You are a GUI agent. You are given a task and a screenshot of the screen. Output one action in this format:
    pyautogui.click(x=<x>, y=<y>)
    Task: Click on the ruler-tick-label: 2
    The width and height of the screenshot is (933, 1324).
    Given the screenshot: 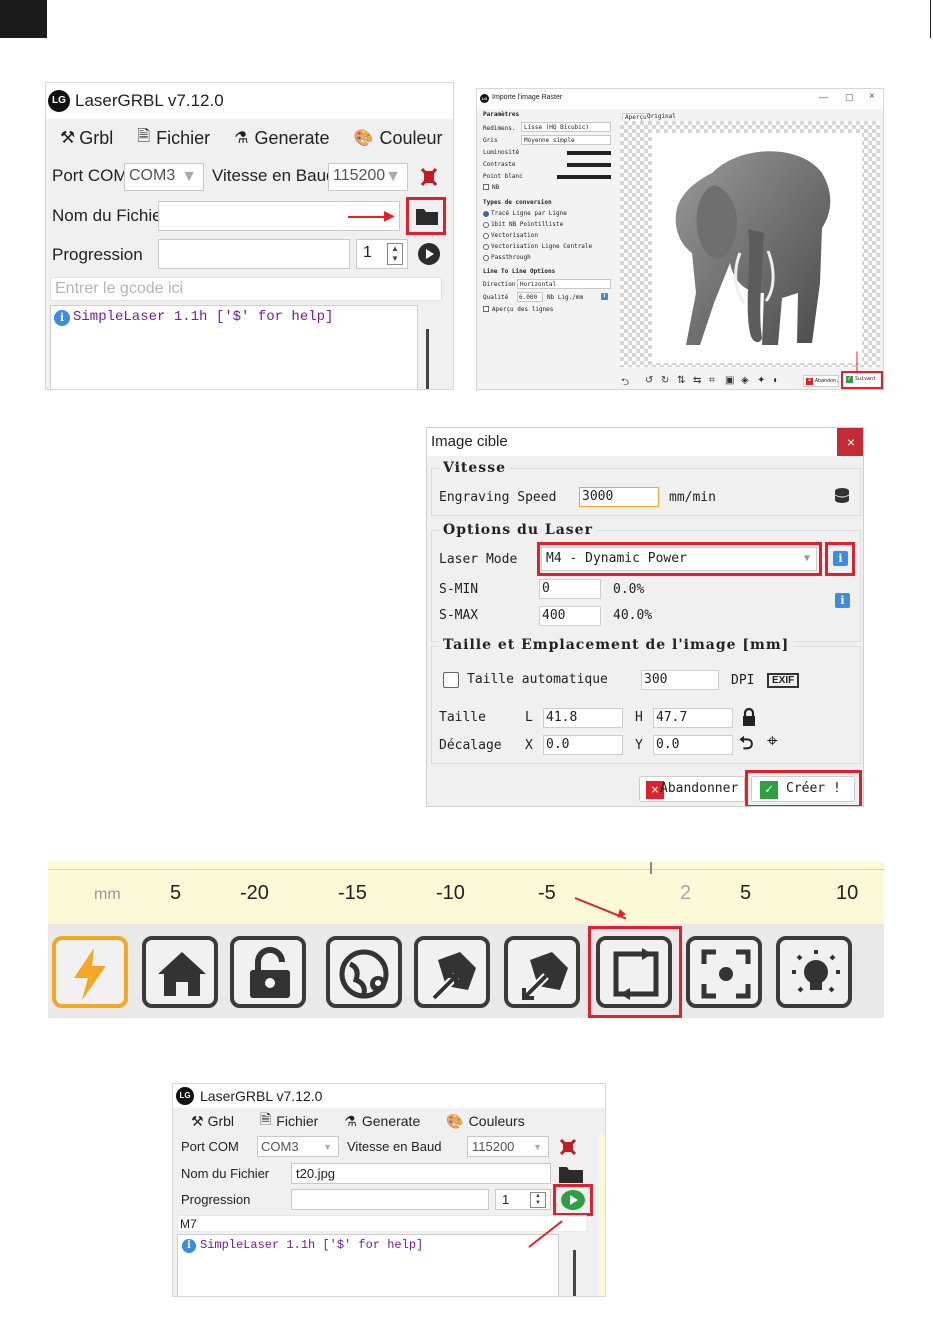 What is the action you would take?
    pyautogui.click(x=686, y=893)
    